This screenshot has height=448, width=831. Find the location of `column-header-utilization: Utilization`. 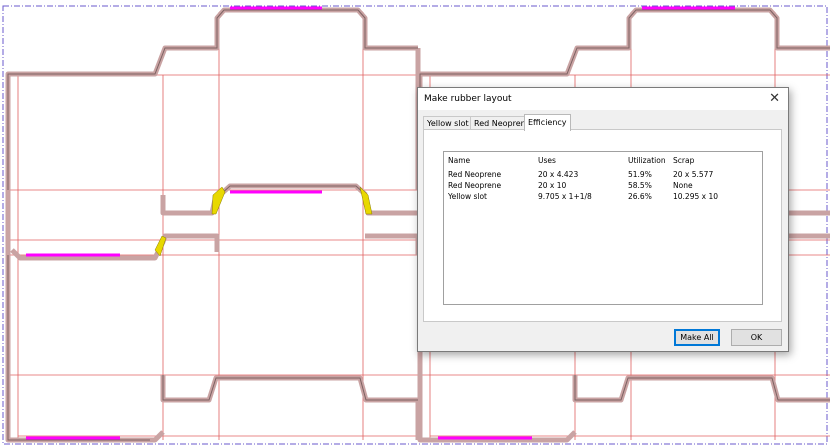

column-header-utilization: Utilization is located at coordinates (647, 160).